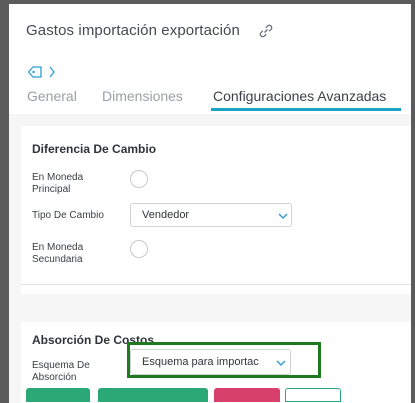 The height and width of the screenshot is (403, 415). I want to click on chevron-right-icon, so click(52, 72).